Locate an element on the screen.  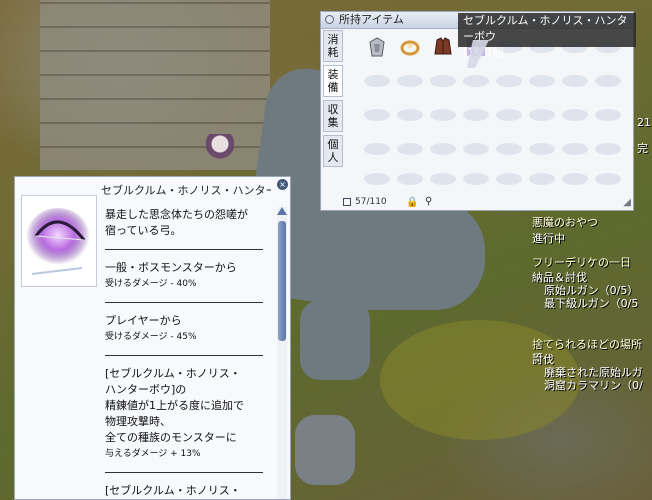
edge-text: 21 is located at coordinates (644, 122).